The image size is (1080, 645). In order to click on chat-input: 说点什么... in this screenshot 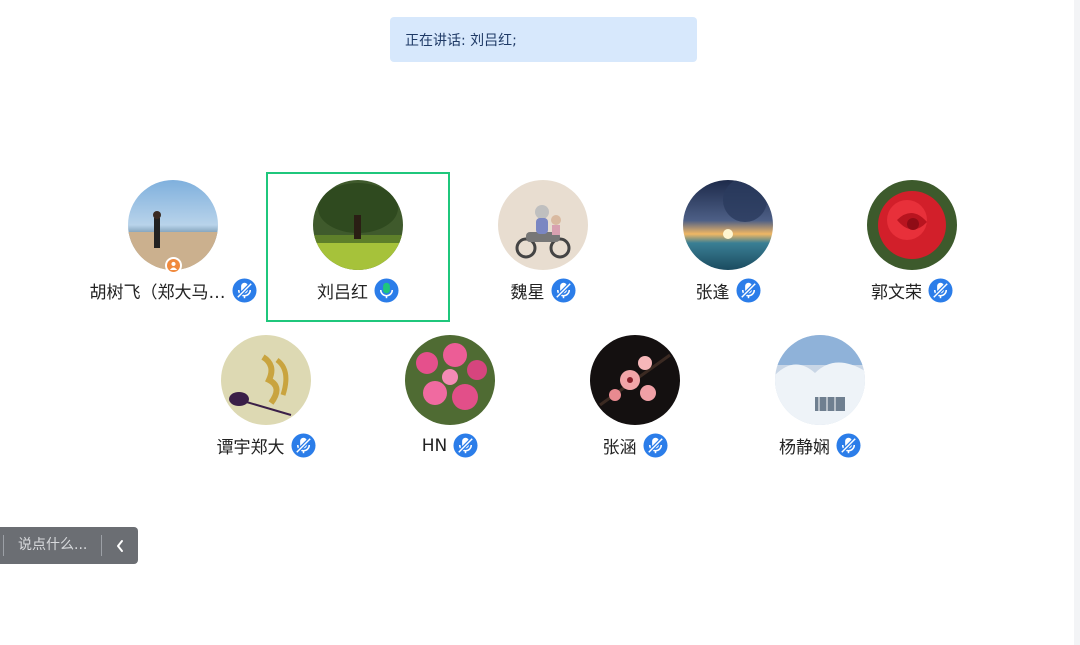, I will do `click(57, 545)`.